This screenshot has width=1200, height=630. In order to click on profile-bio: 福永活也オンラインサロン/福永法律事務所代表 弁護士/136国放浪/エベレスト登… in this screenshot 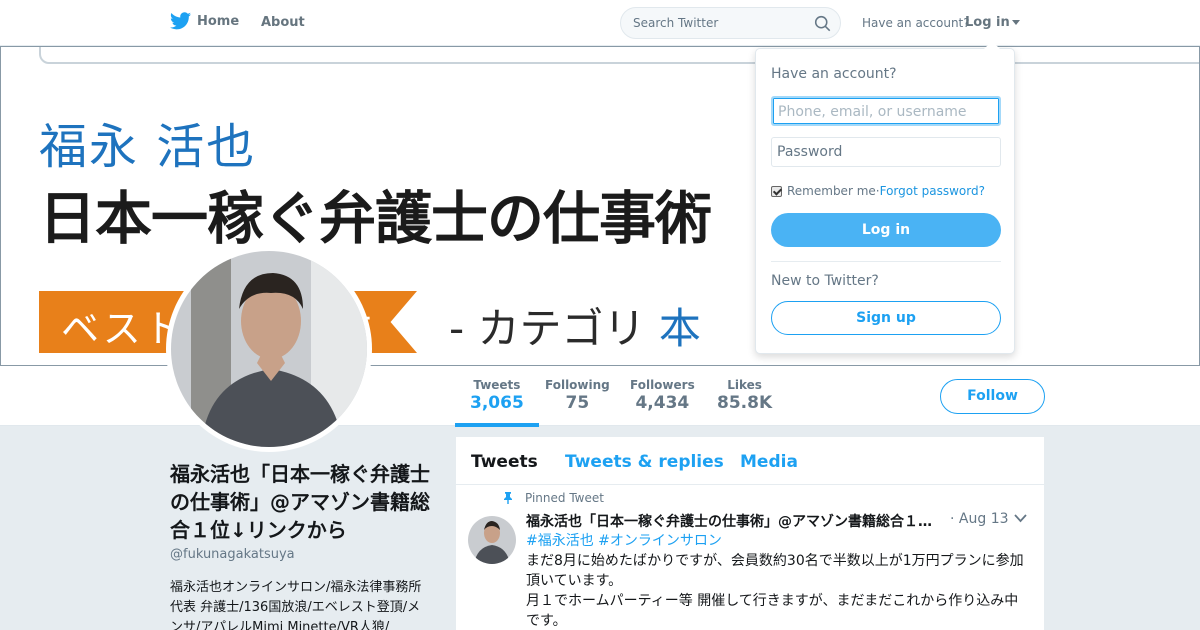, I will do `click(296, 605)`.